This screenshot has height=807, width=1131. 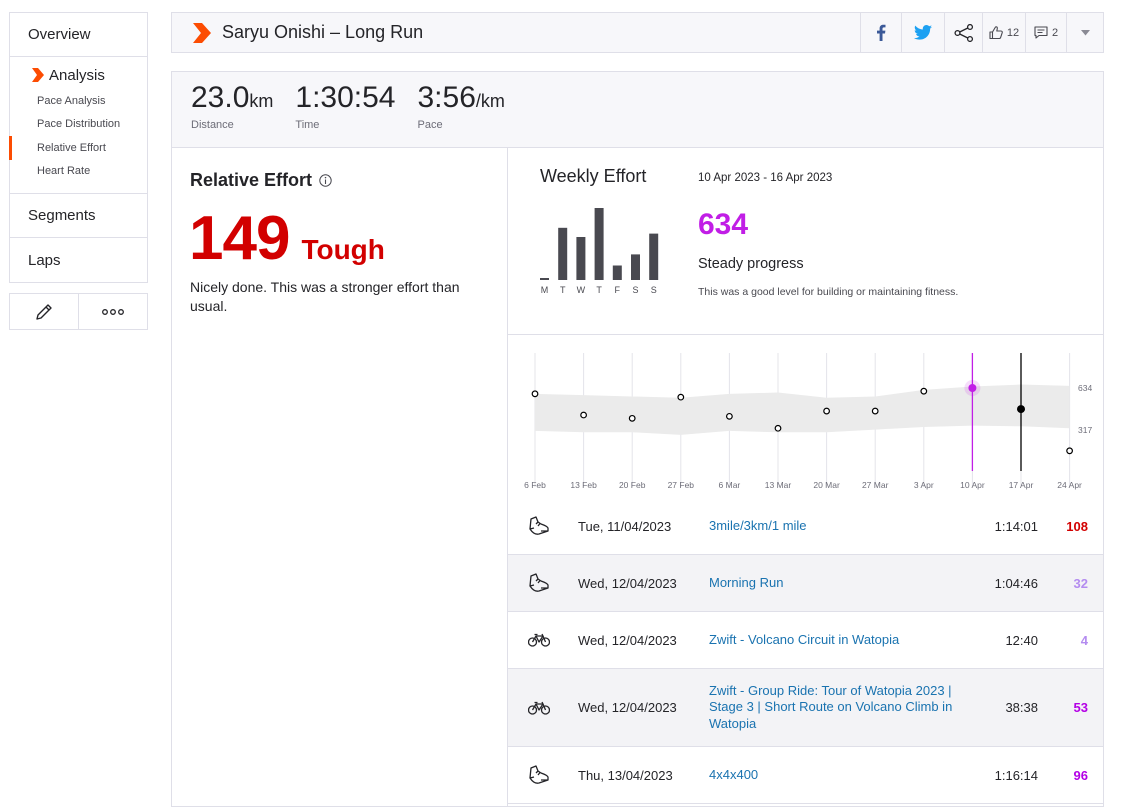 I want to click on sidebar-tools, so click(x=78, y=311).